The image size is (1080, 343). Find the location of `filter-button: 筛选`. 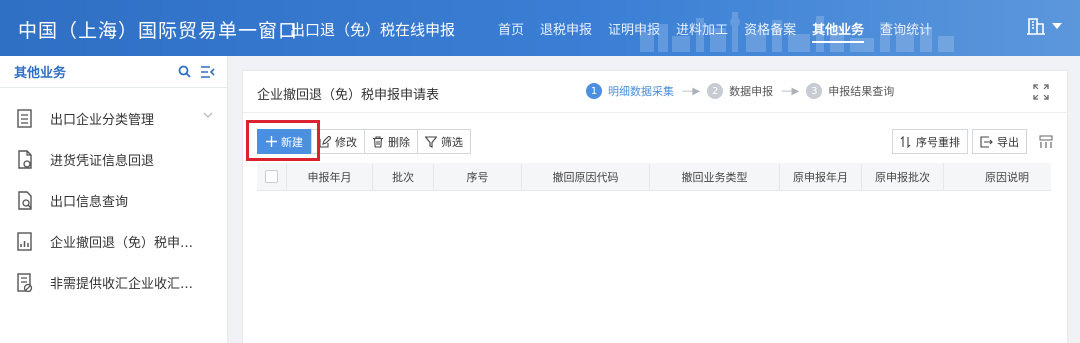

filter-button: 筛选 is located at coordinates (444, 141).